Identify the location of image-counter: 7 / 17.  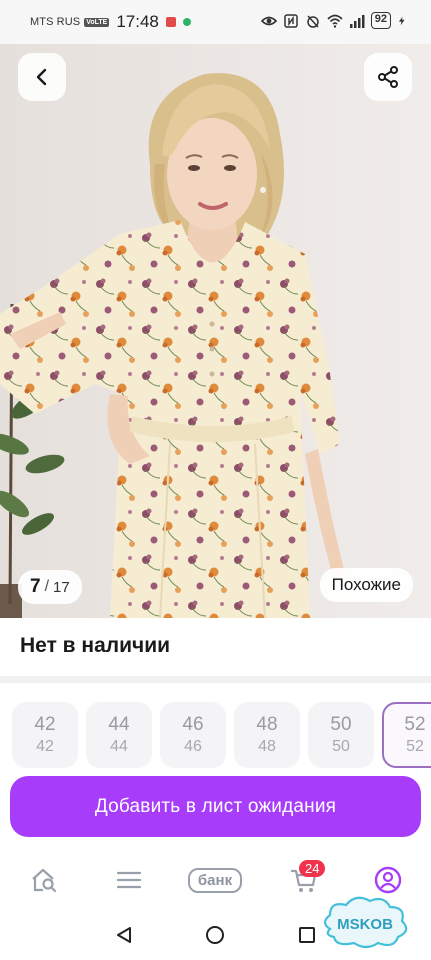
(50, 587).